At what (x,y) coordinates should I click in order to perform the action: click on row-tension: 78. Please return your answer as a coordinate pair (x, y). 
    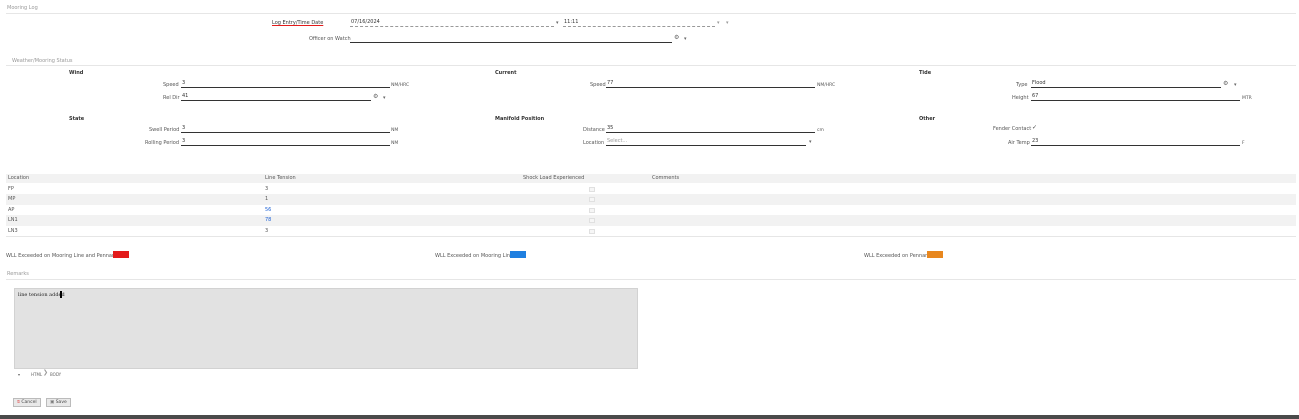
    Looking at the image, I should click on (268, 220).